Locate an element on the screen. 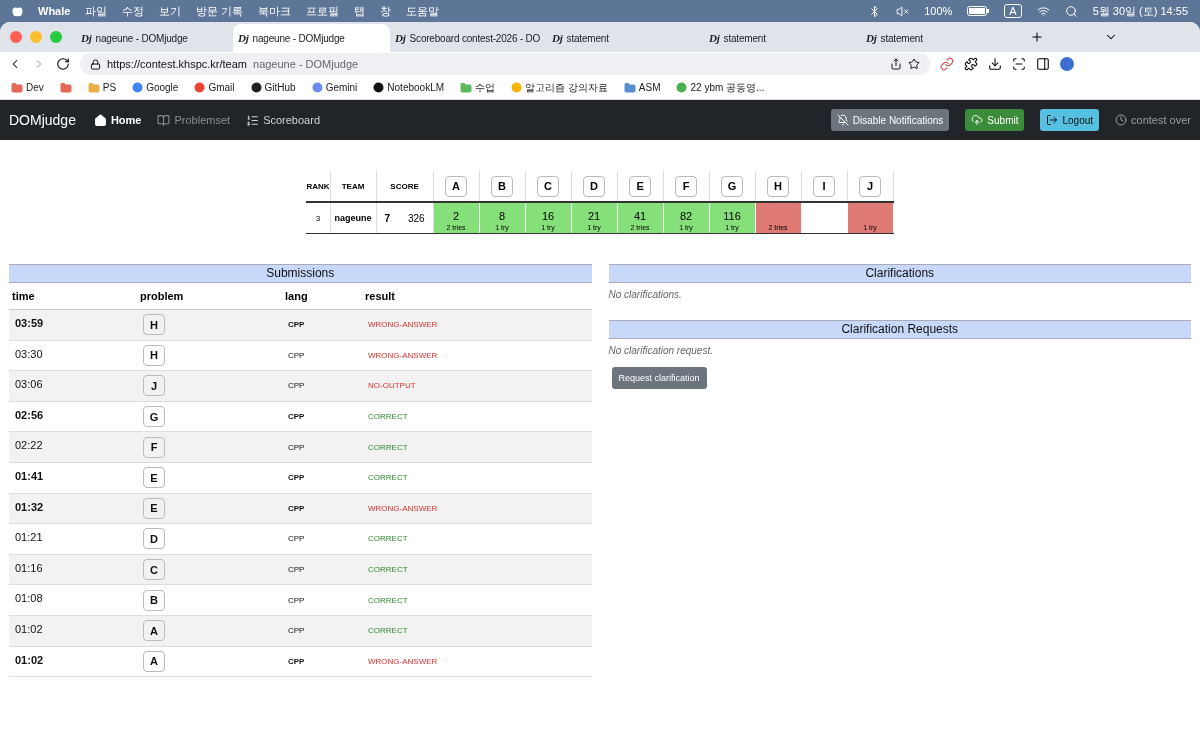 Image resolution: width=1200 pixels, height=750 pixels. result-cell: WRONG-ANSWER is located at coordinates (477, 325).